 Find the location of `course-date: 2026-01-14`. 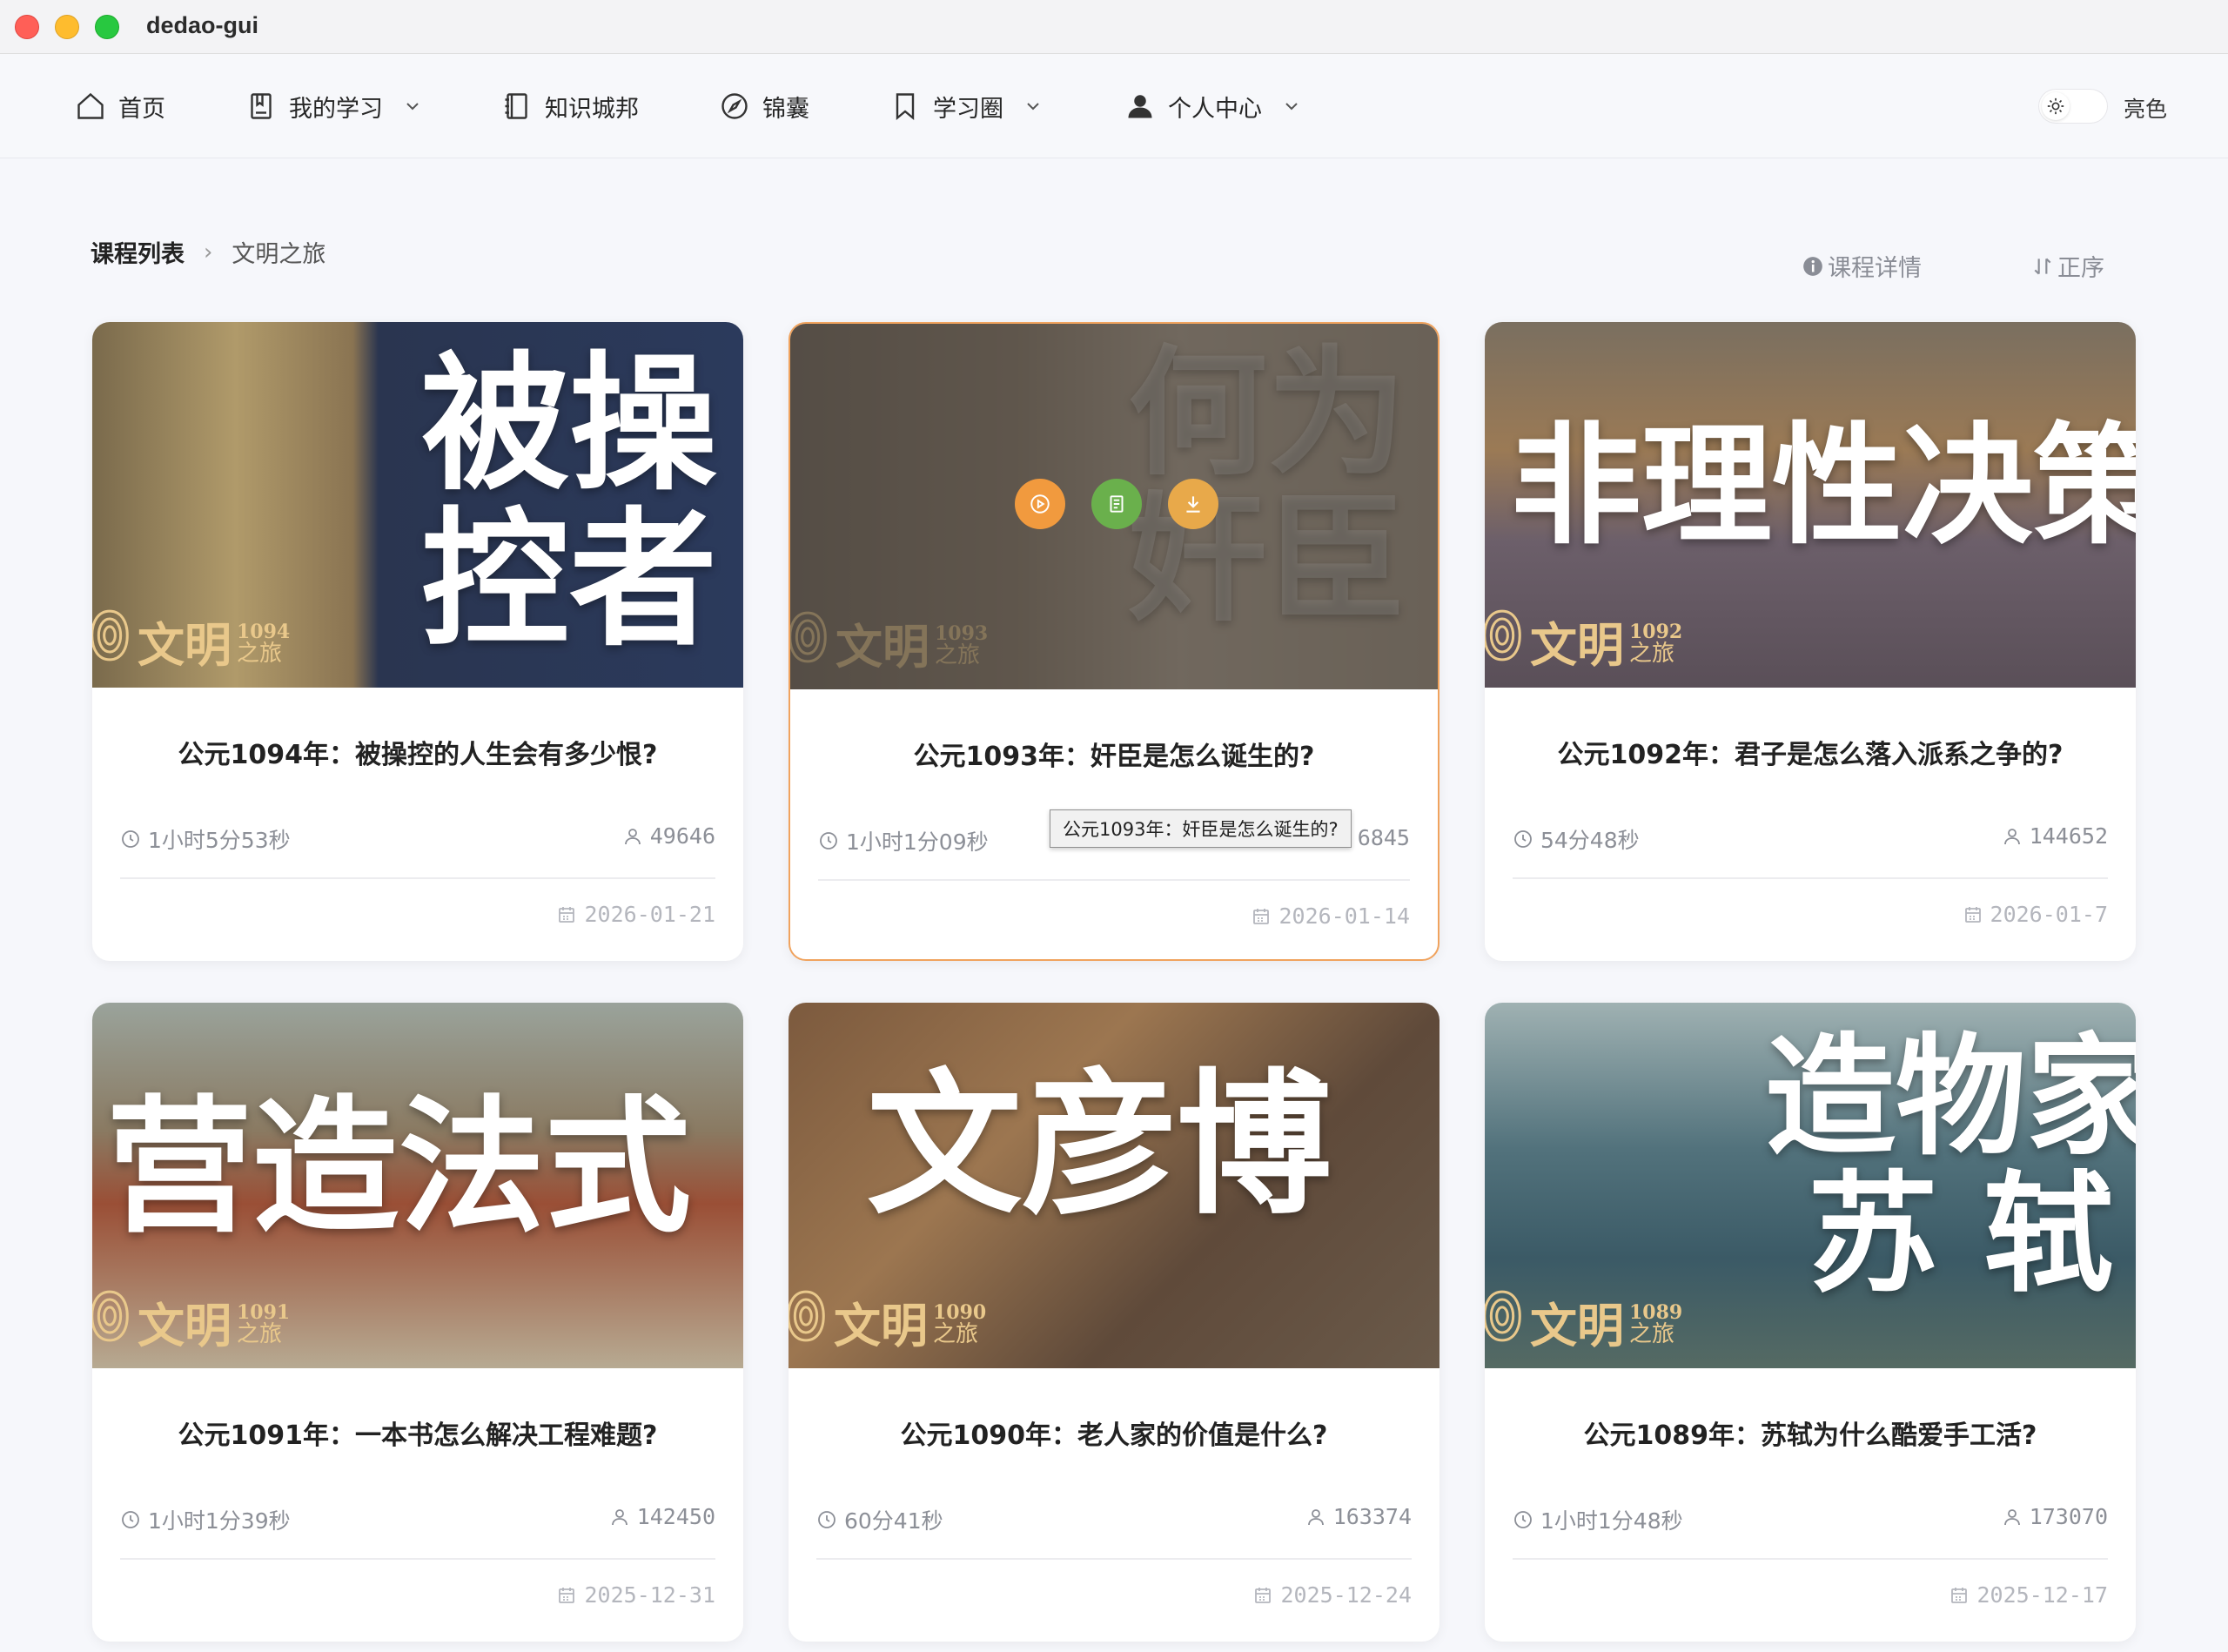

course-date: 2026-01-14 is located at coordinates (1331, 916).